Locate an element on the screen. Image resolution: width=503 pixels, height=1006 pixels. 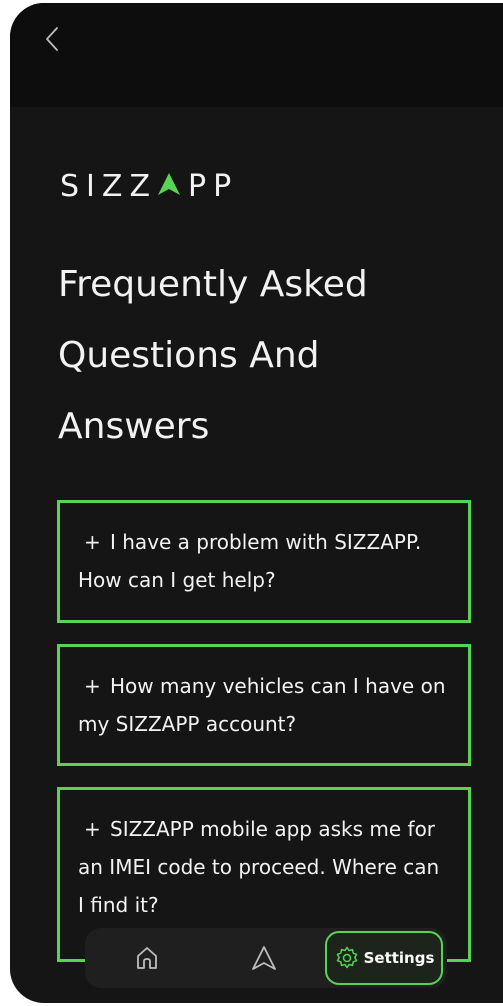
brand-logo: SIZZ PP is located at coordinates (149, 186).